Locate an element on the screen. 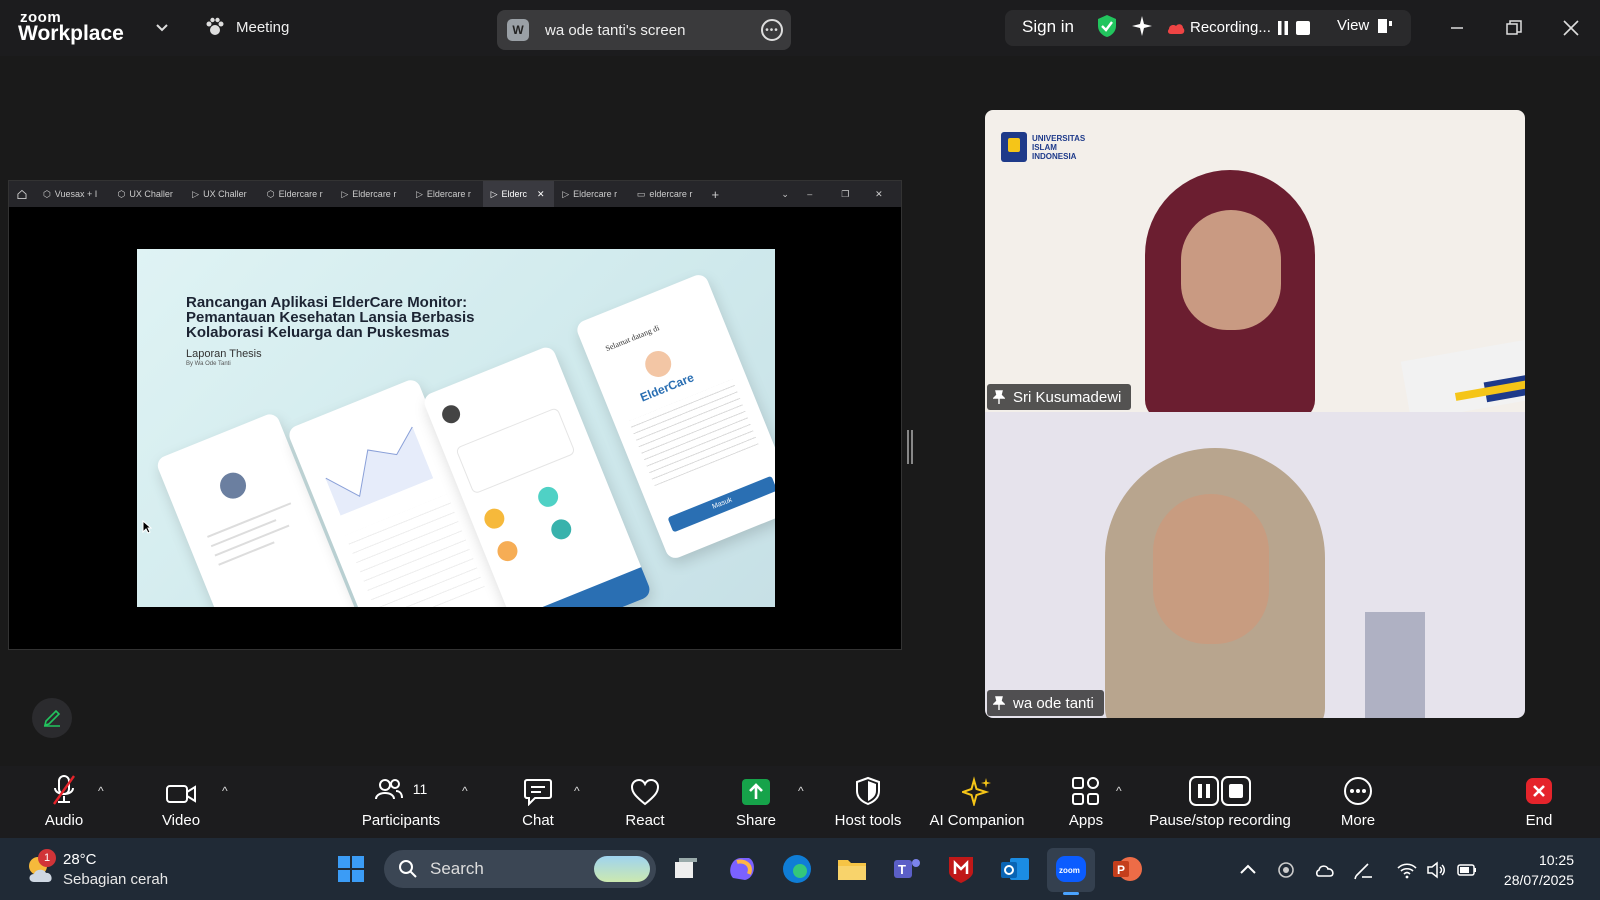 The image size is (1600, 900). browser-restore-button: ❐ is located at coordinates (850, 194).